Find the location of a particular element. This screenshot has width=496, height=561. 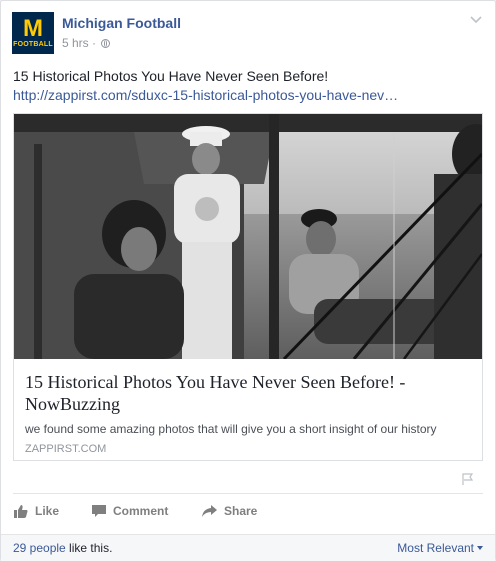

like-button: Like is located at coordinates (36, 511).